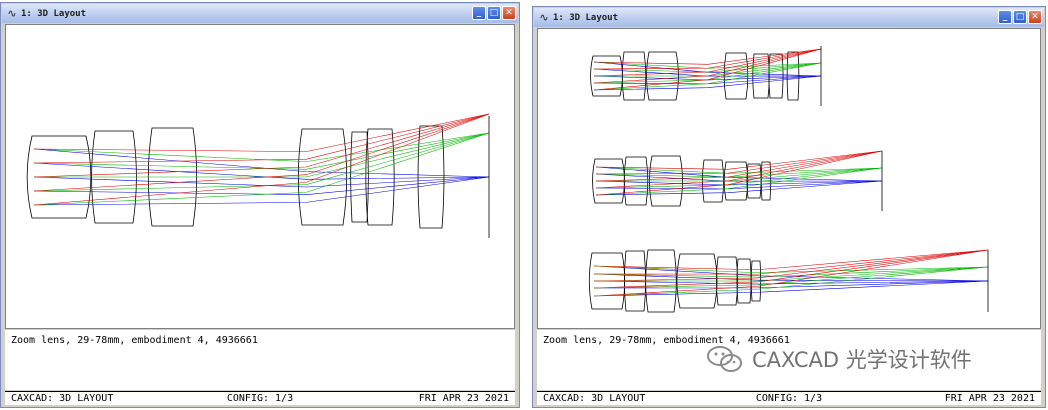 The width and height of the screenshot is (1048, 410). I want to click on watermark: CAXCAD 光学设计软件, so click(839, 359).